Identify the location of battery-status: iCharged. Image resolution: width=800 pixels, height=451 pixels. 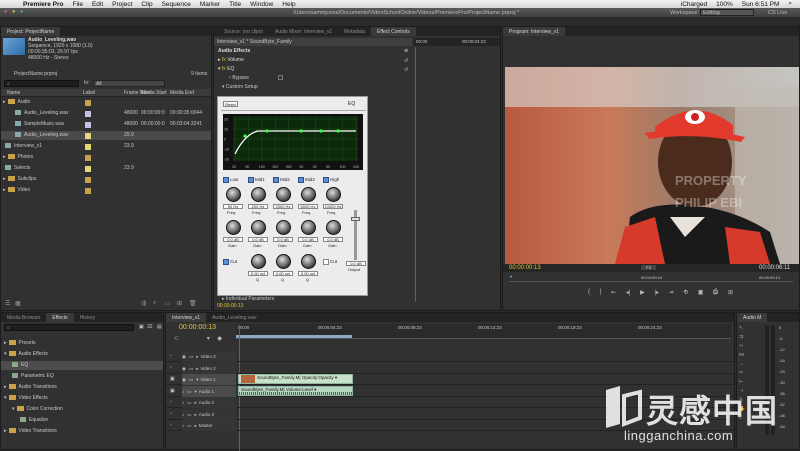
(694, 4).